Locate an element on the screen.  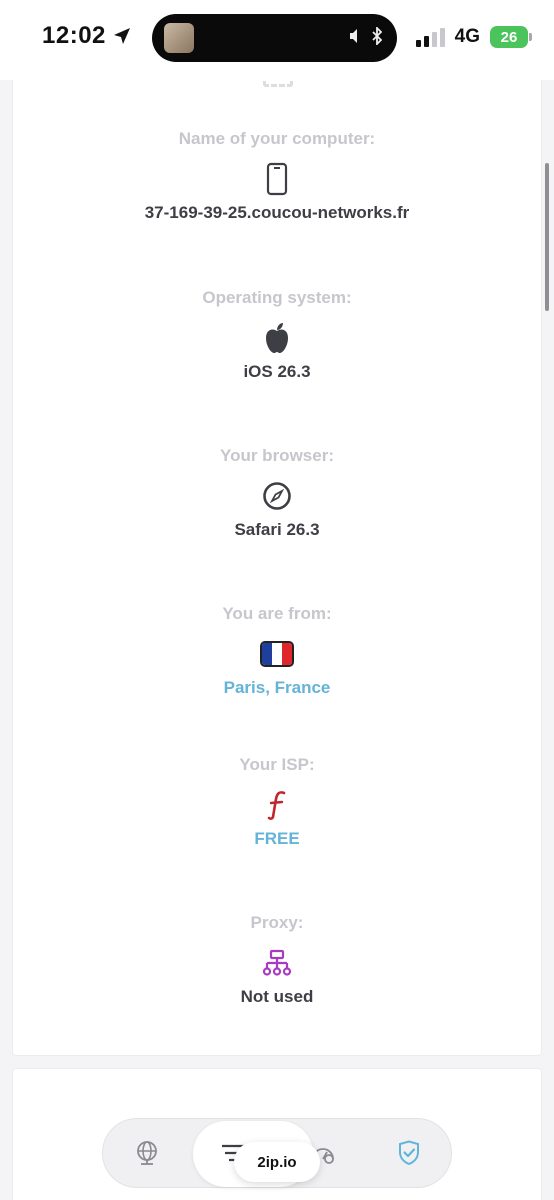
os-value: iOS 26.3 is located at coordinates (277, 371).